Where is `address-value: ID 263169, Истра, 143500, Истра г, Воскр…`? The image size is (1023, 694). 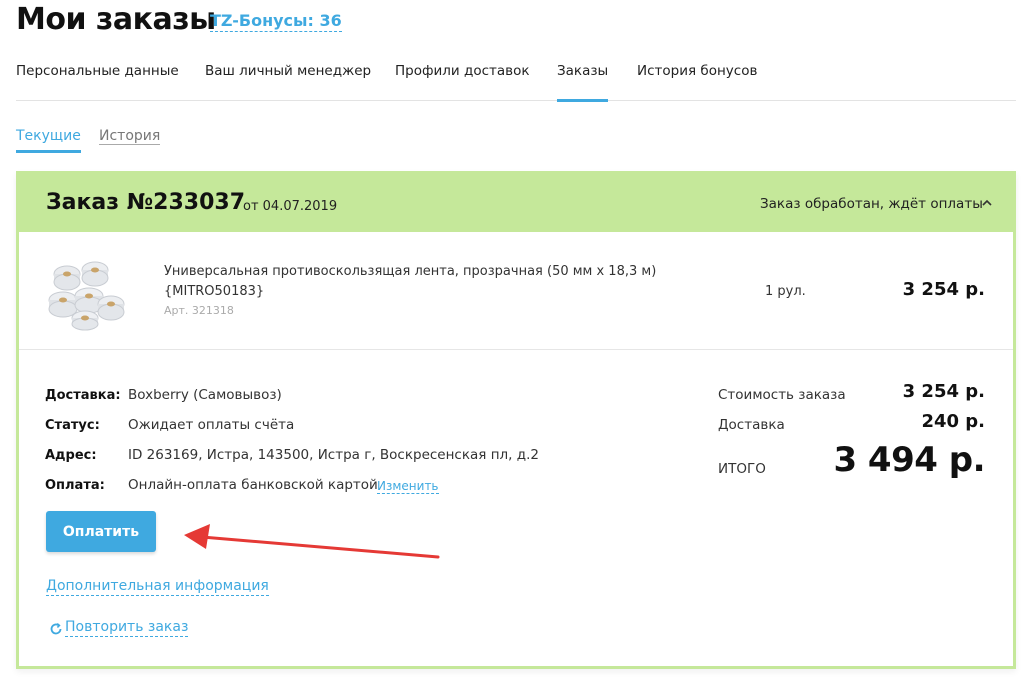 address-value: ID 263169, Истра, 143500, Истра г, Воскр… is located at coordinates (333, 455).